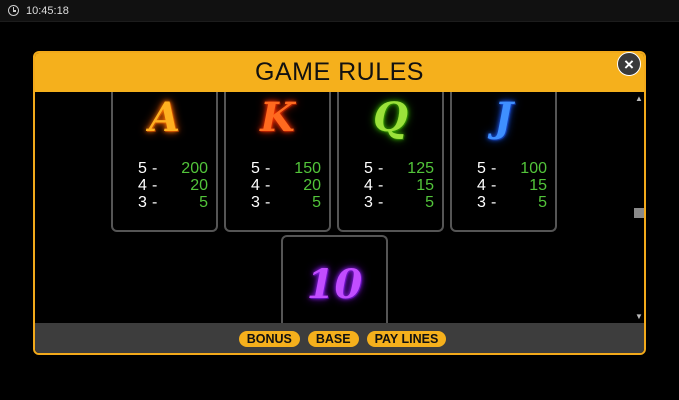 Image resolution: width=679 pixels, height=400 pixels. I want to click on clock-time: 10:45:18, so click(47, 10).